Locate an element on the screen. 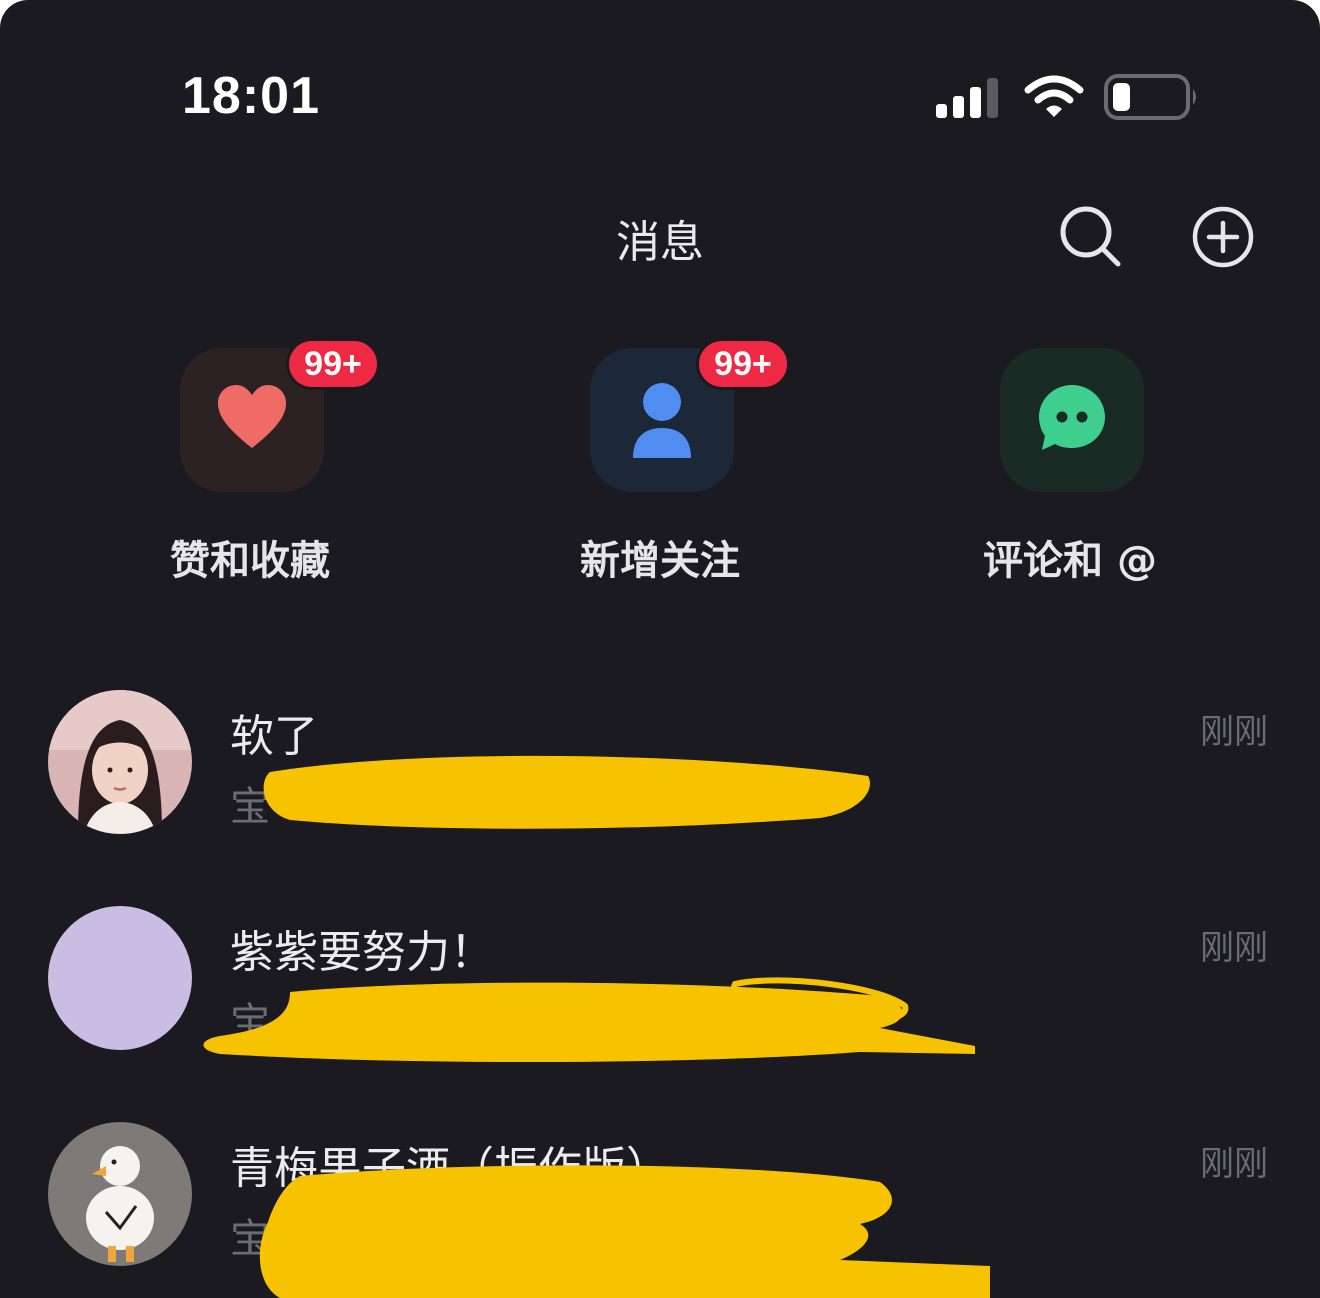 The image size is (1320, 1298). followers-badge: 99+ is located at coordinates (743, 364).